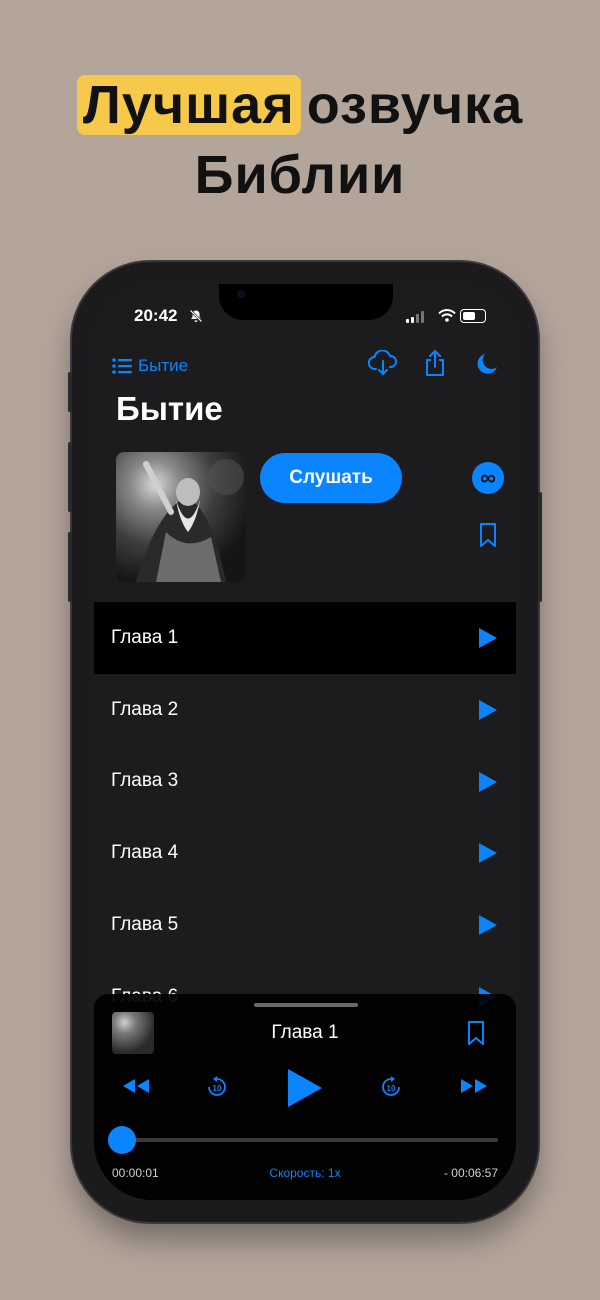 The width and height of the screenshot is (600, 1300). I want to click on nav-actions, so click(424, 363).